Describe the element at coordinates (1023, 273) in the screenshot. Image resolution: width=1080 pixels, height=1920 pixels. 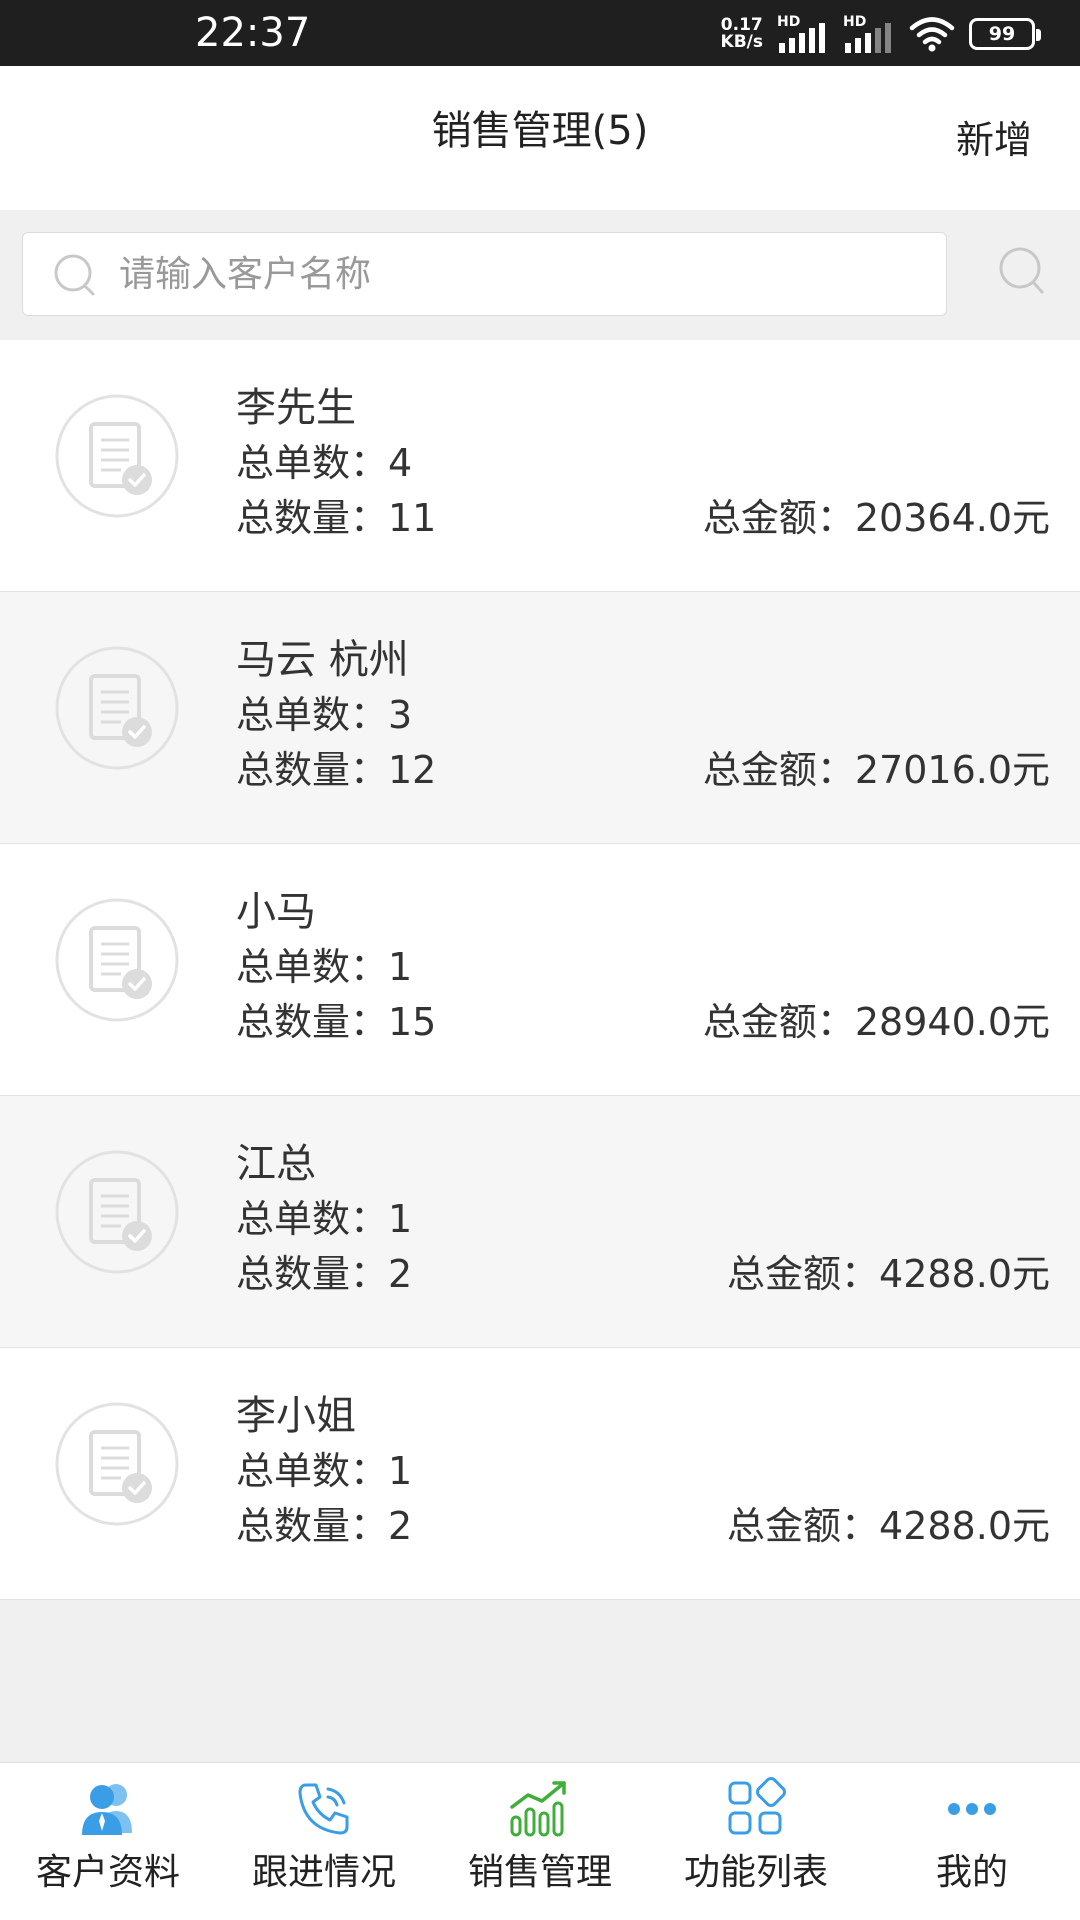
I see `search-button-icon` at that location.